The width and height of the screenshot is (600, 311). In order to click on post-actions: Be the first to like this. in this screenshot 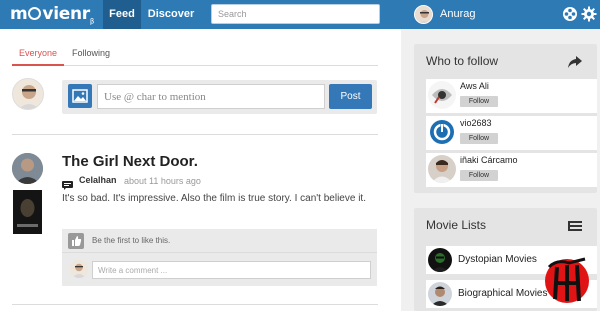, I will do `click(219, 257)`.